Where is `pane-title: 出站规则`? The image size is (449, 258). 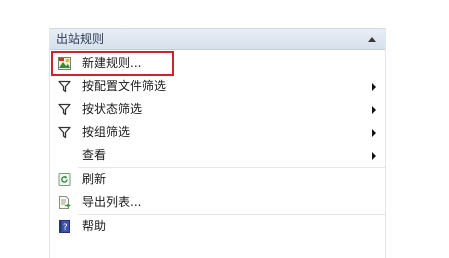 pane-title: 出站规则 is located at coordinates (80, 39).